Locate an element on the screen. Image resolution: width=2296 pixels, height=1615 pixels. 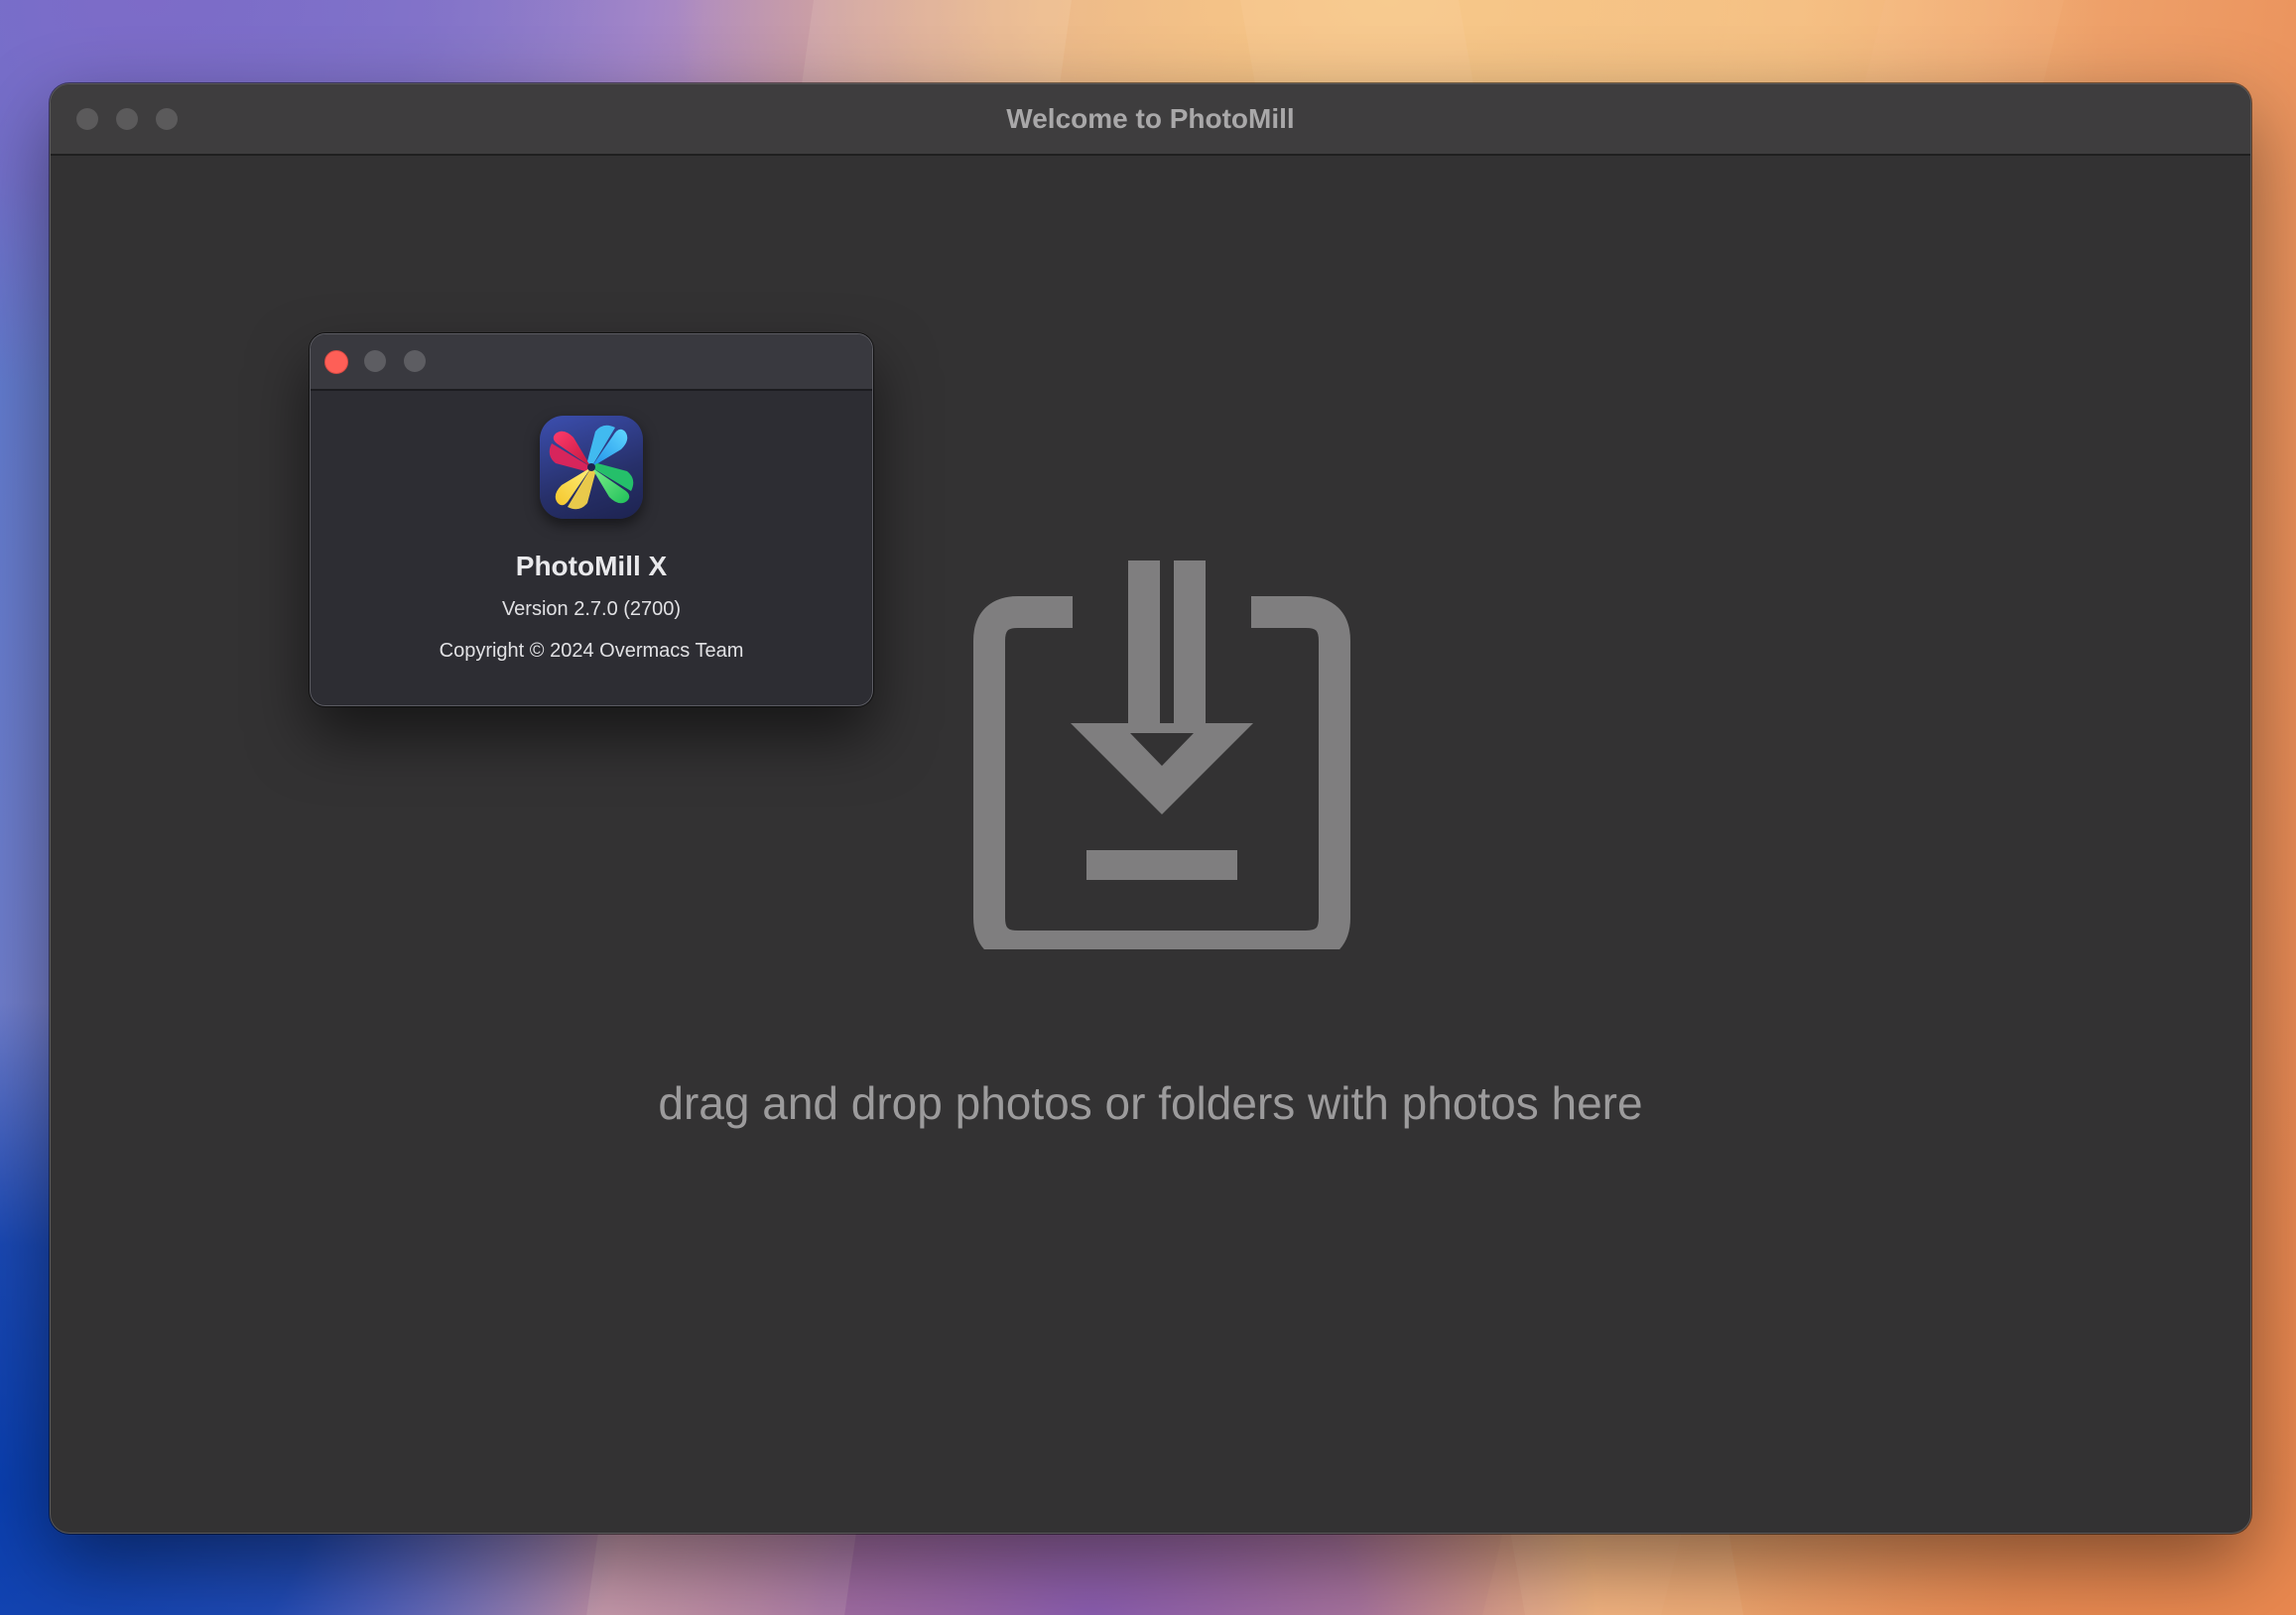
about-close-button is located at coordinates (336, 362).